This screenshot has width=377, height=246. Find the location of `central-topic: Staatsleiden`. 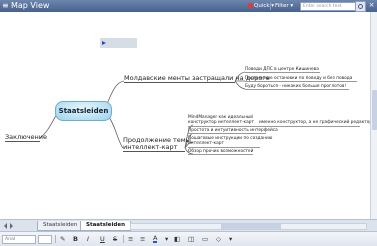

central-topic: Staatsleiden is located at coordinates (83, 111).